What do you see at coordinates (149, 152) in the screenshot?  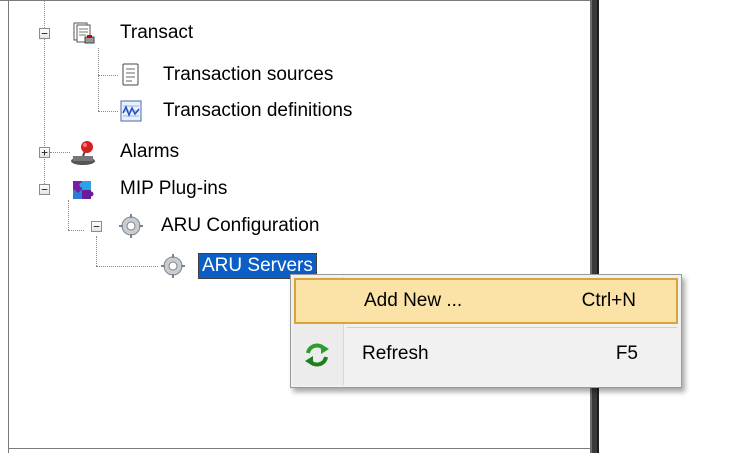 I see `tree-item-alarms: Alarms` at bounding box center [149, 152].